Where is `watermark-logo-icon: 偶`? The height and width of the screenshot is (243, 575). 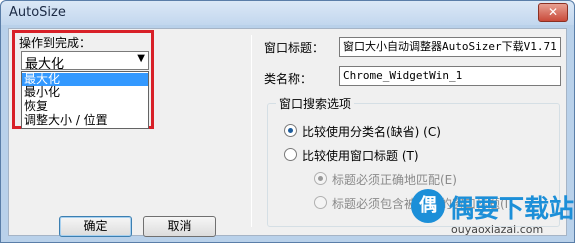 watermark-logo-icon: 偶 is located at coordinates (428, 206).